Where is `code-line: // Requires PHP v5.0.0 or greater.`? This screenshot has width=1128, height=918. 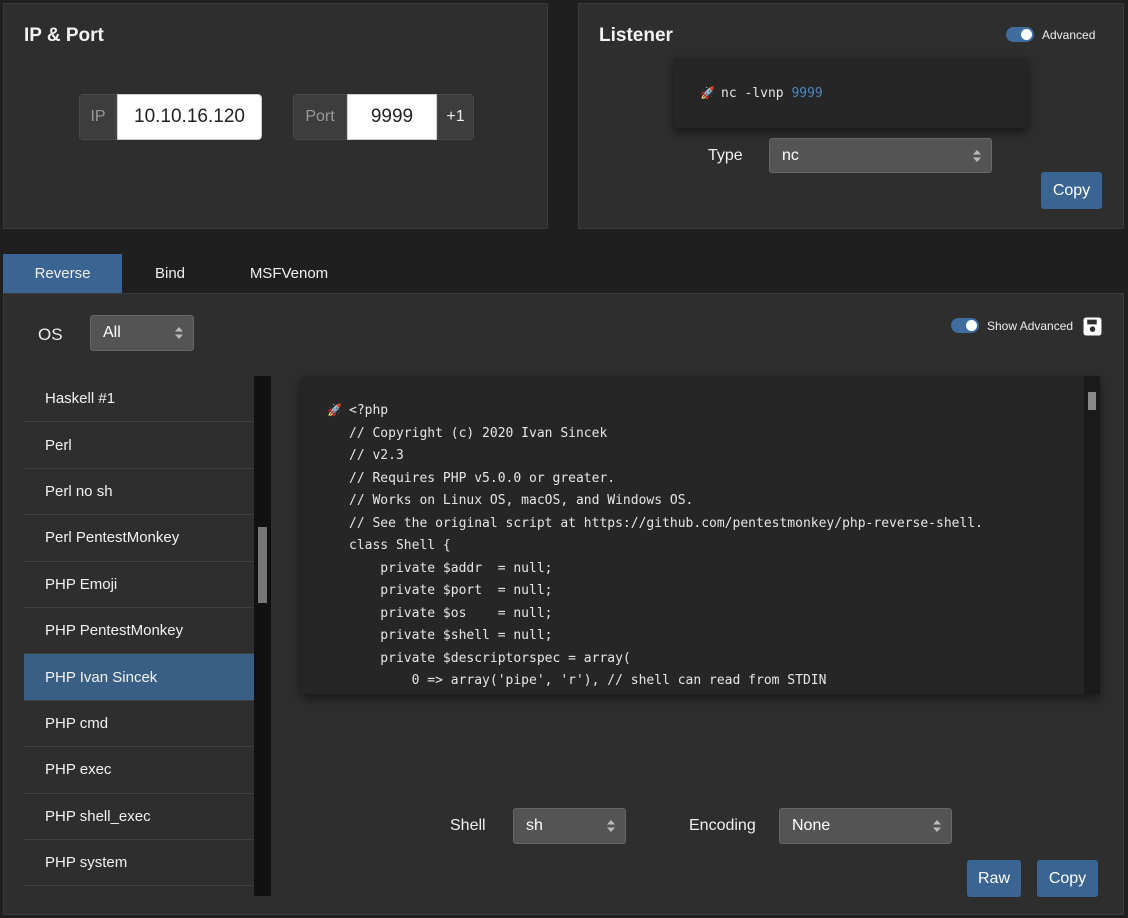
code-line: // Requires PHP v5.0.0 or greater. is located at coordinates (482, 478).